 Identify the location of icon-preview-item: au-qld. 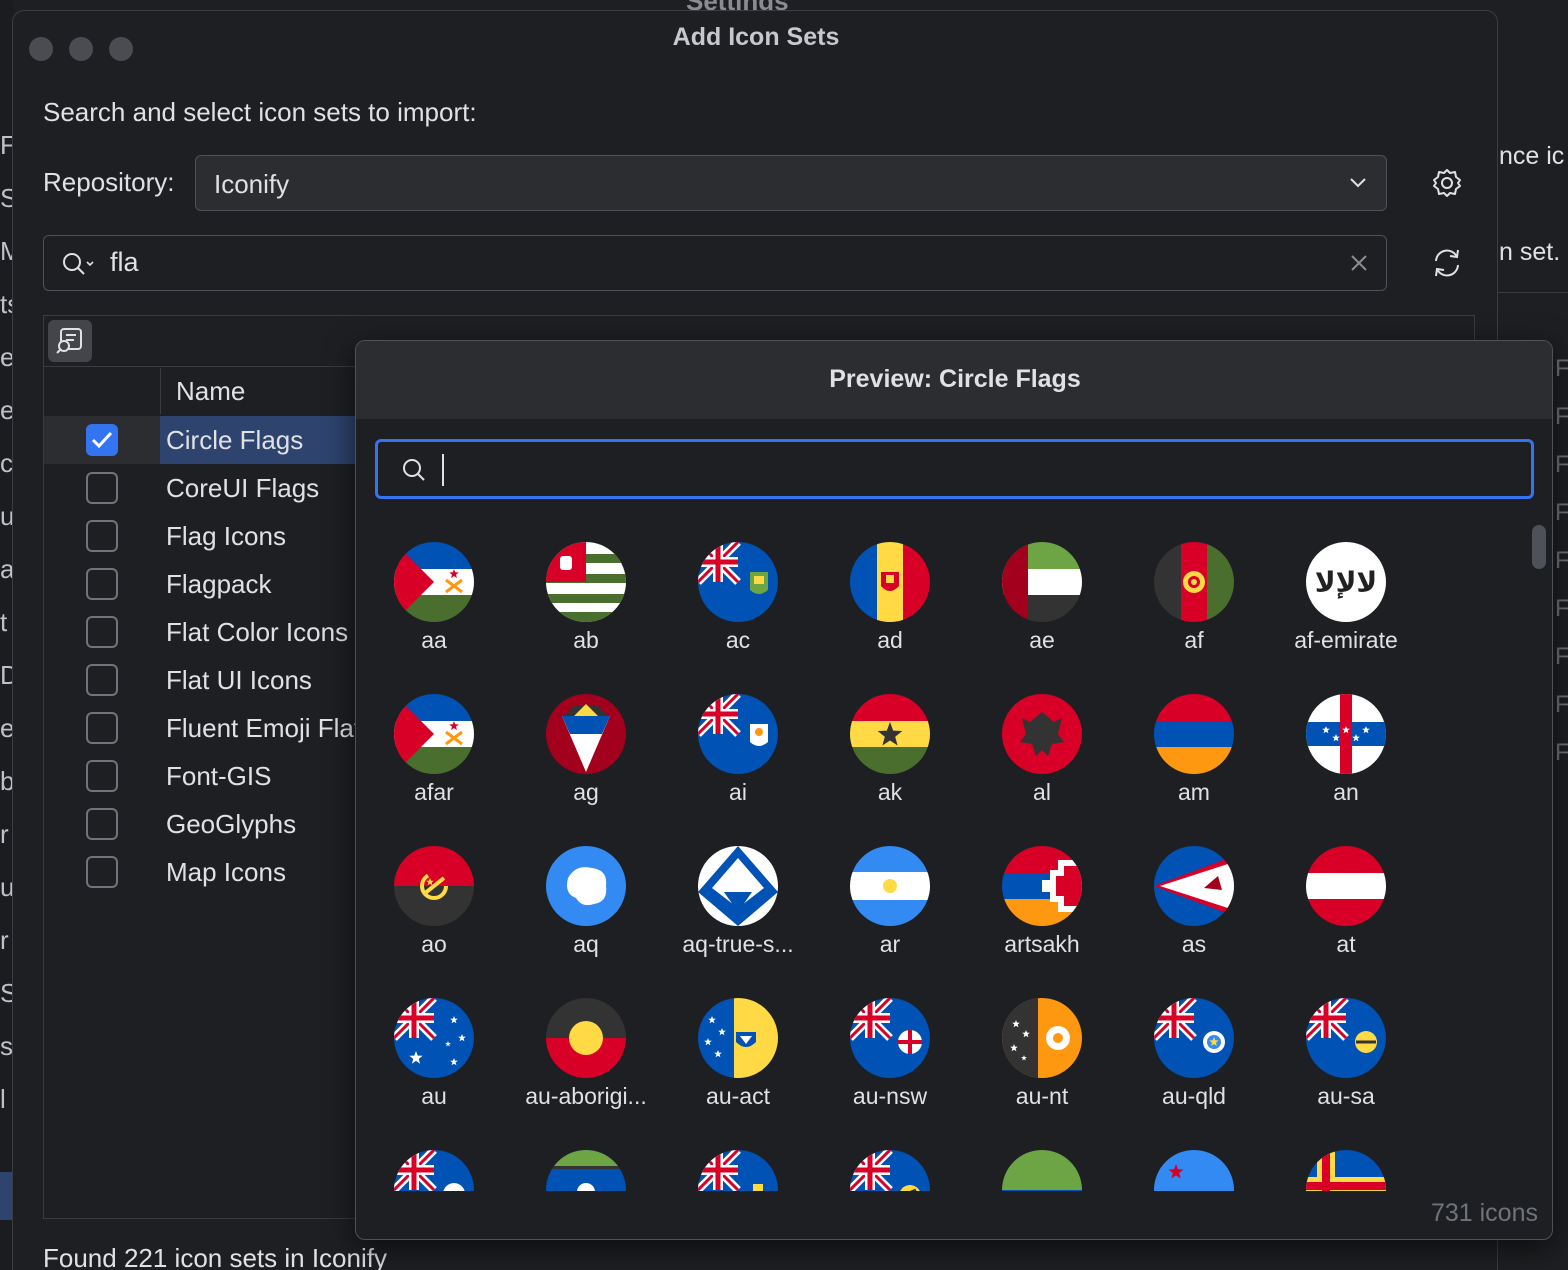
(1194, 1059).